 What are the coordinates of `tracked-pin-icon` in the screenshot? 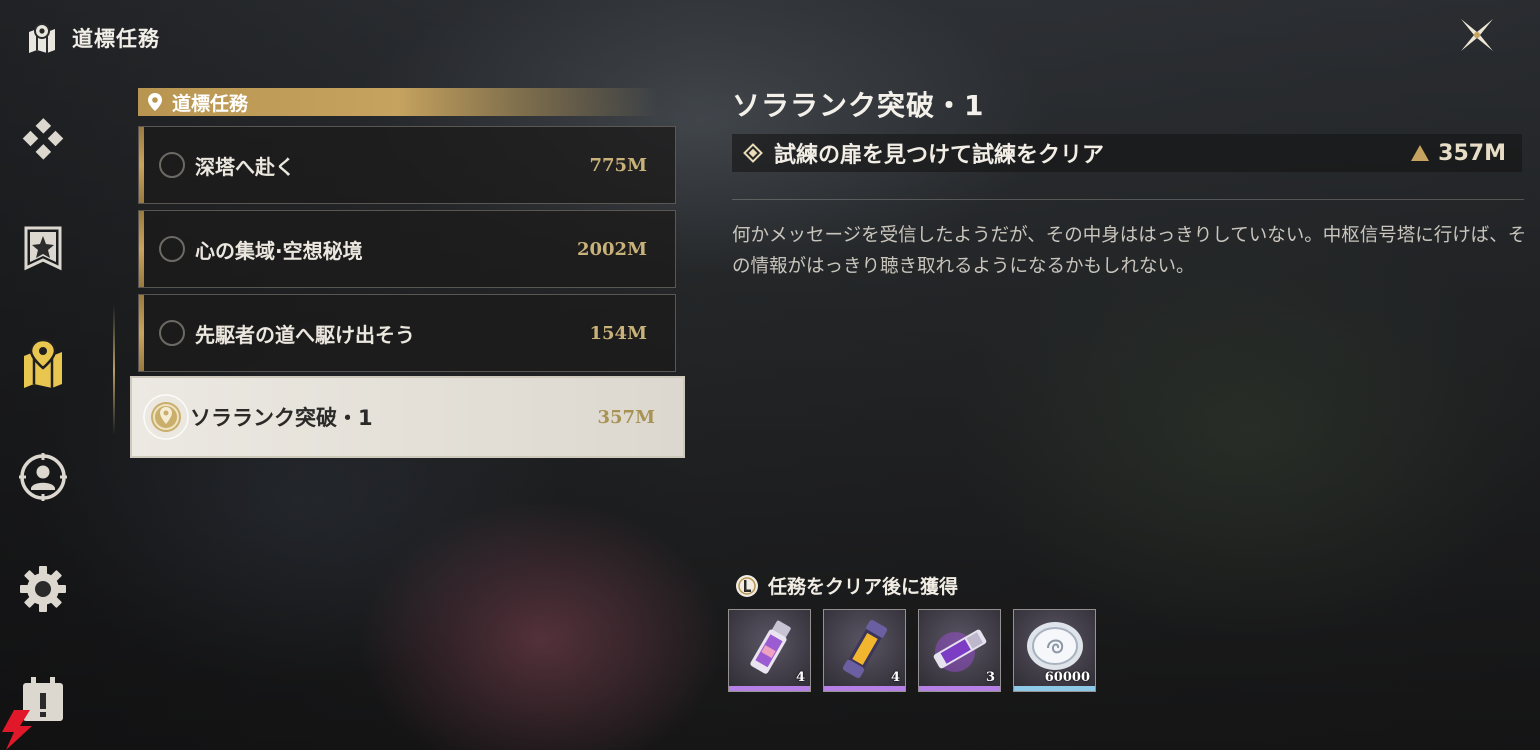 It's located at (166, 417).